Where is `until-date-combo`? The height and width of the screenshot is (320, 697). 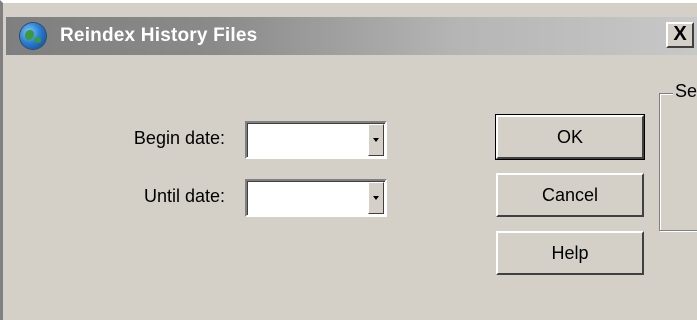 until-date-combo is located at coordinates (316, 198).